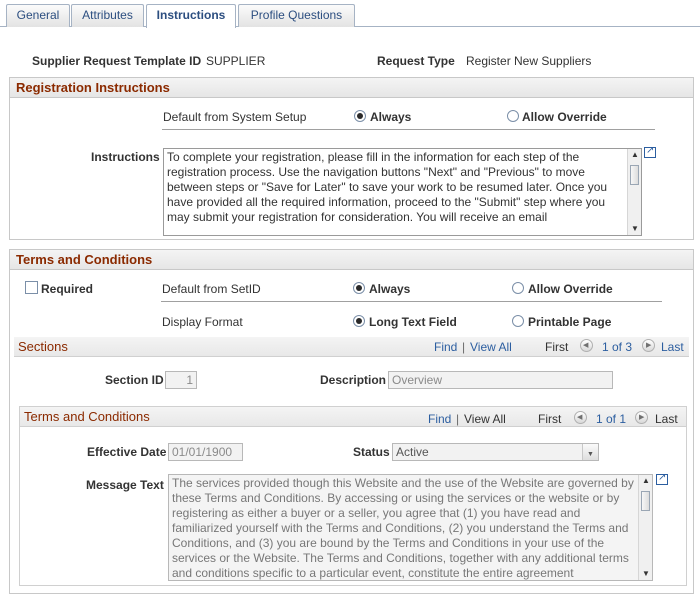 The height and width of the screenshot is (601, 700). Describe the element at coordinates (495, 453) in the screenshot. I see `status-select: Active` at that location.